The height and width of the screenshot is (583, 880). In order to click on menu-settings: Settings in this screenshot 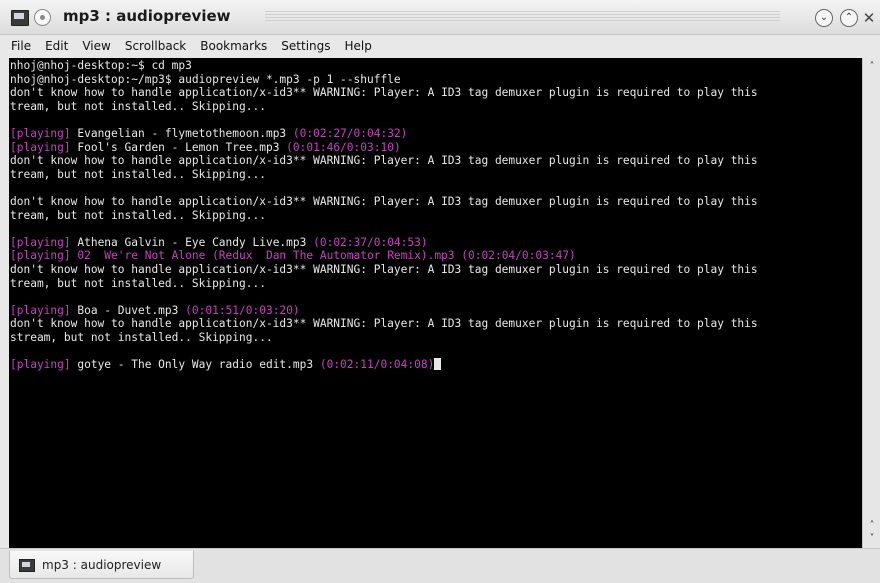, I will do `click(305, 46)`.